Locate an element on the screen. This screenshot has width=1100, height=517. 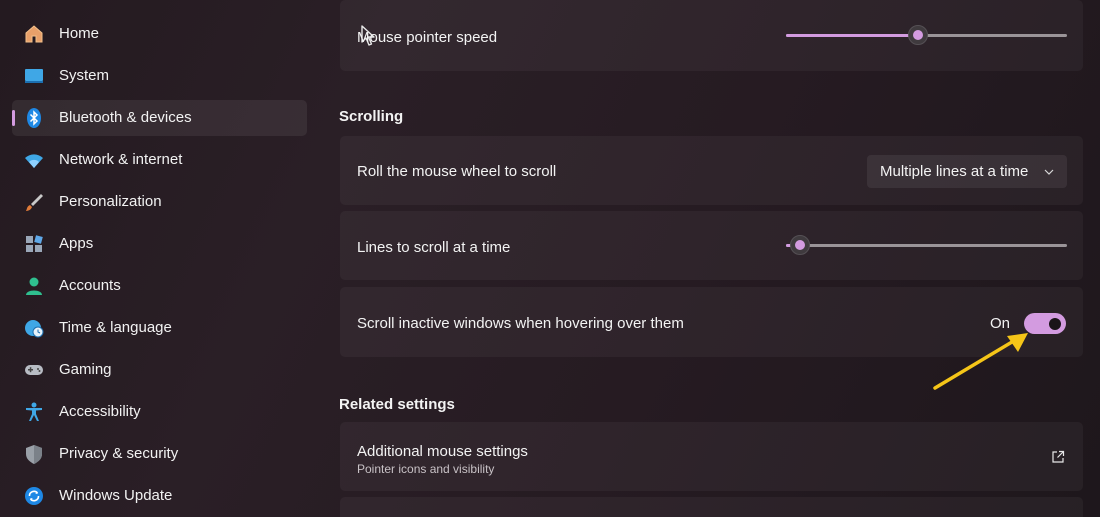
lines-scroll-slider-thumb is located at coordinates (800, 245).